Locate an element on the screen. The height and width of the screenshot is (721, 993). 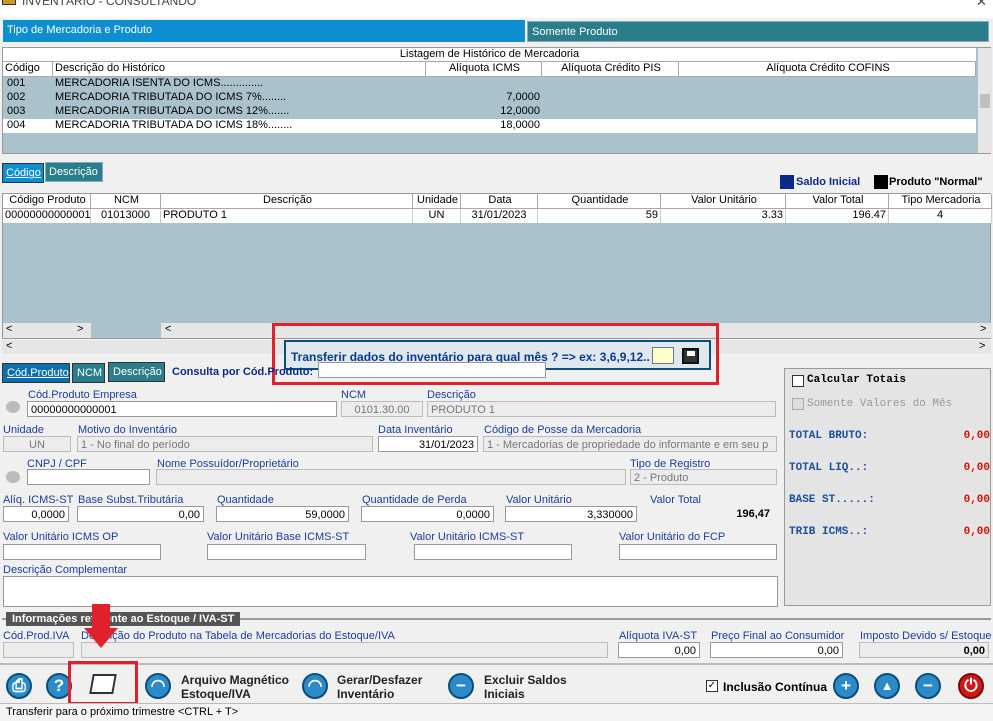
products-hscroll-left: < > is located at coordinates (47, 330).